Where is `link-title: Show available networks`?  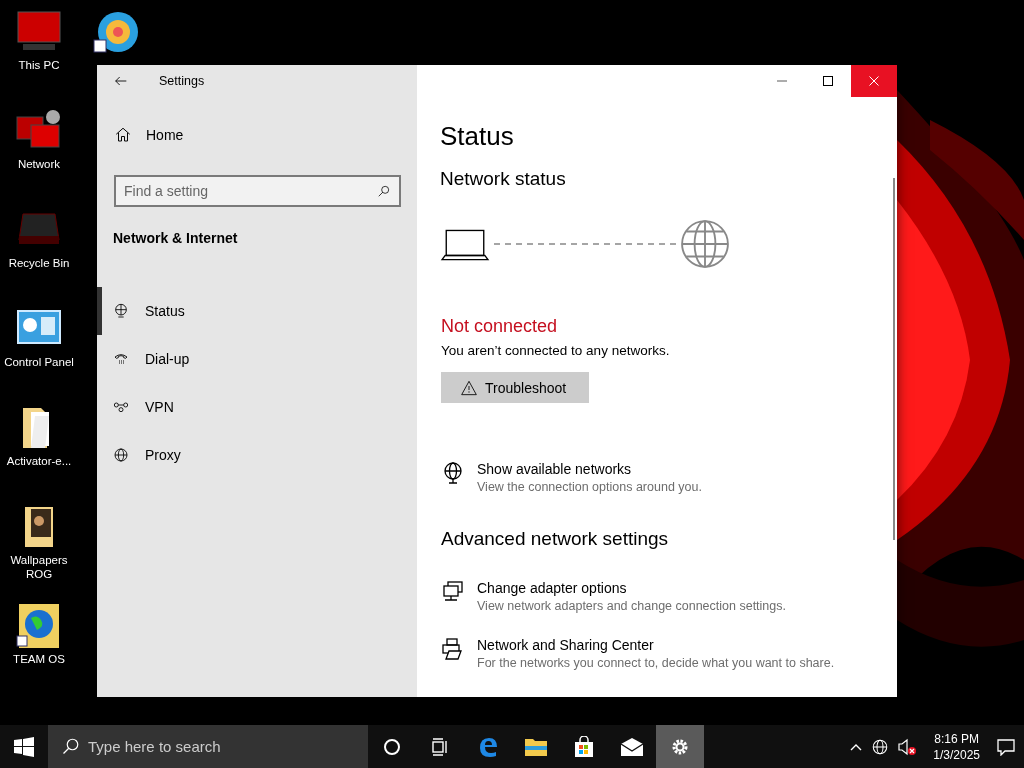 link-title: Show available networks is located at coordinates (589, 469).